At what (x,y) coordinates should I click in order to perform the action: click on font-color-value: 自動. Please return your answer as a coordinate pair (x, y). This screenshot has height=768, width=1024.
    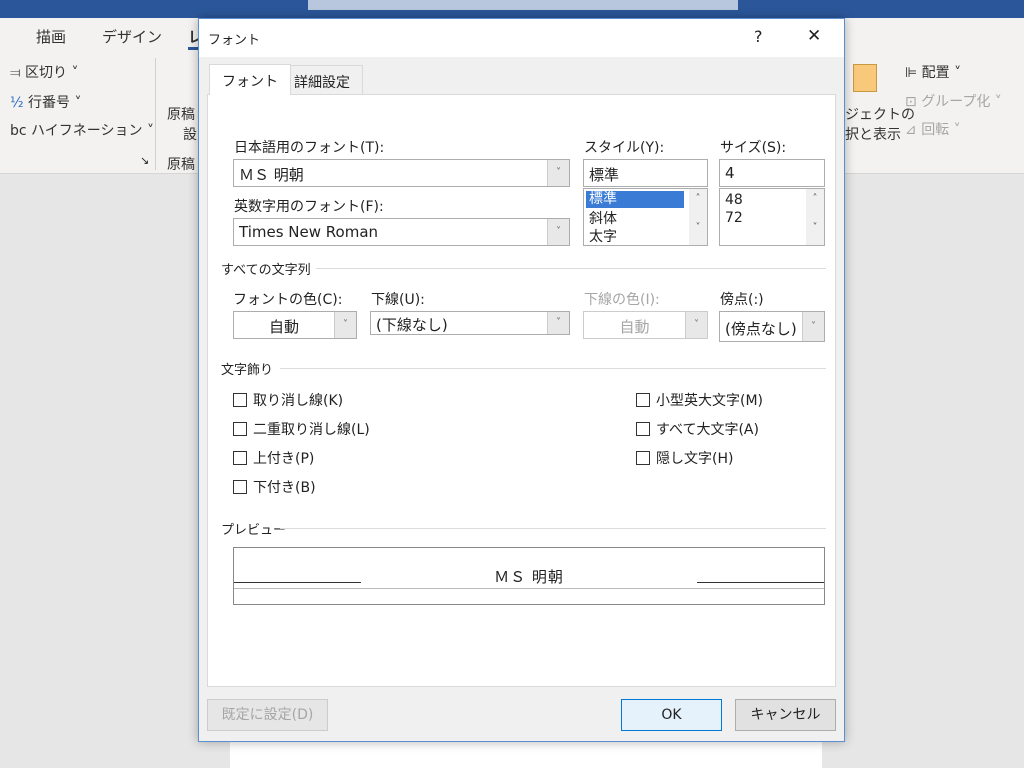
    Looking at the image, I should click on (283, 327).